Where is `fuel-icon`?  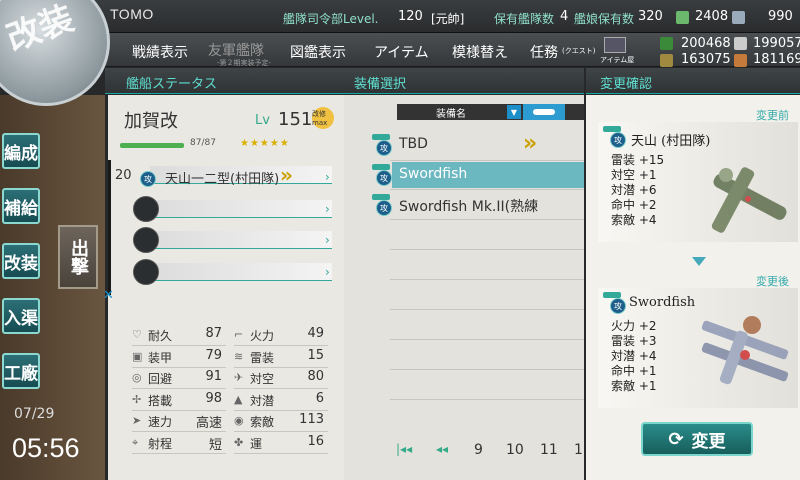 fuel-icon is located at coordinates (666, 43).